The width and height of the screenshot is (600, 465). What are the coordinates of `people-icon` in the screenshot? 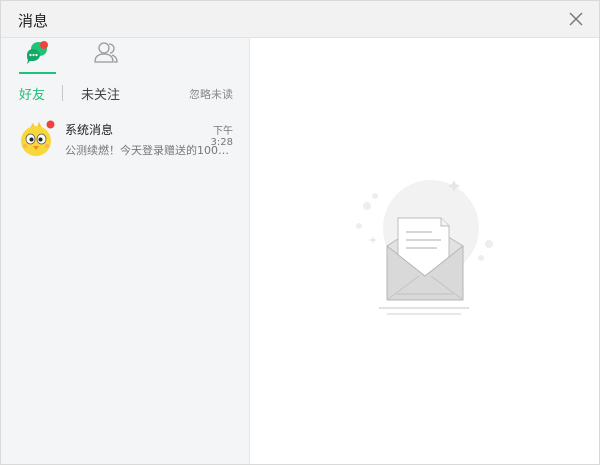 It's located at (106, 52).